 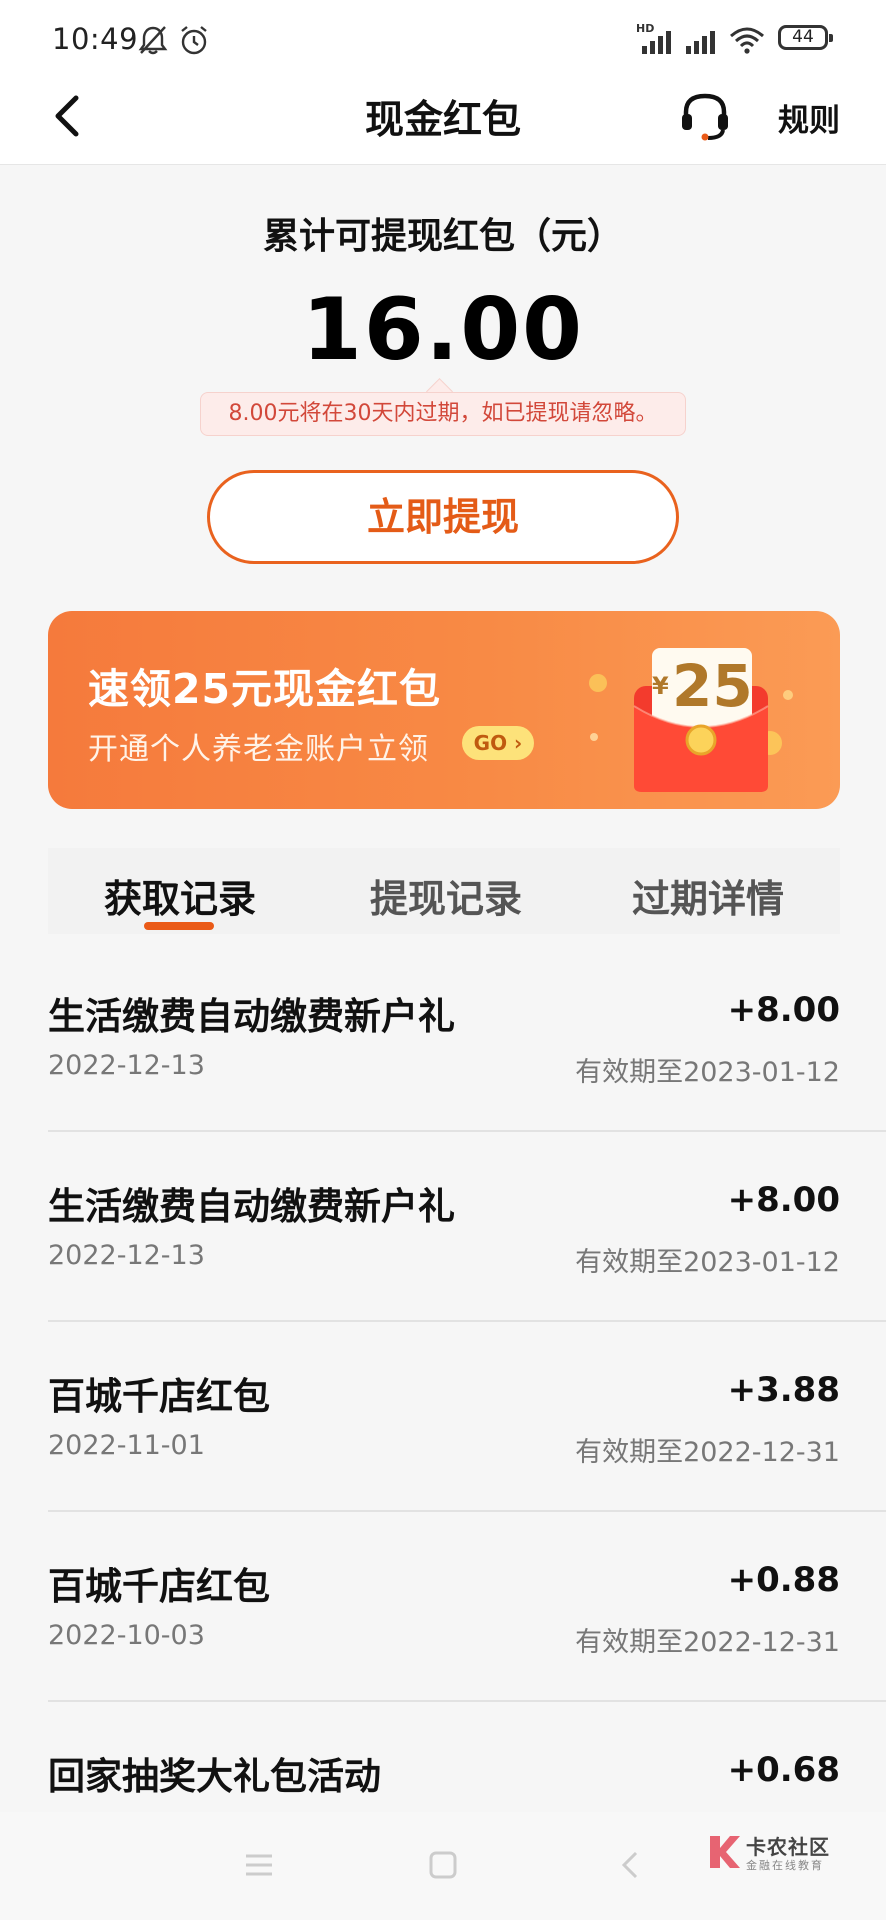 I want to click on tab-withdraw-records: 提现记录, so click(x=446, y=895).